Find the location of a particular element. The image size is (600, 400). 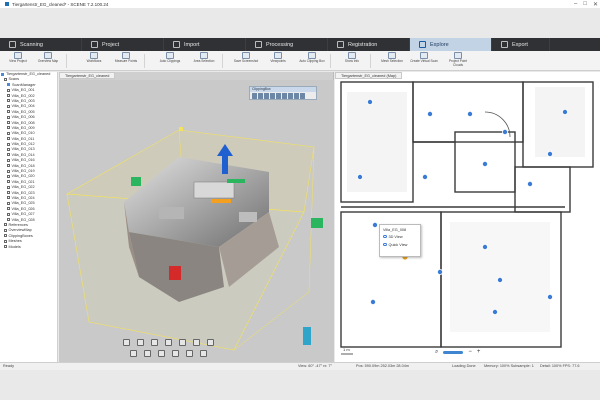

status-ready: Ready is located at coordinates (8, 366).